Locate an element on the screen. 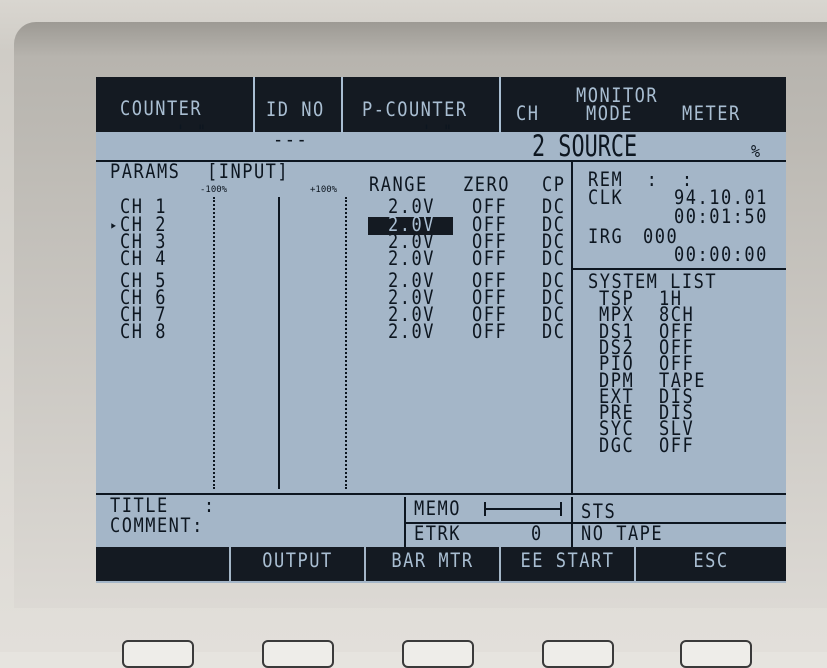  channel-8-range: 2.0V is located at coordinates (411, 332).